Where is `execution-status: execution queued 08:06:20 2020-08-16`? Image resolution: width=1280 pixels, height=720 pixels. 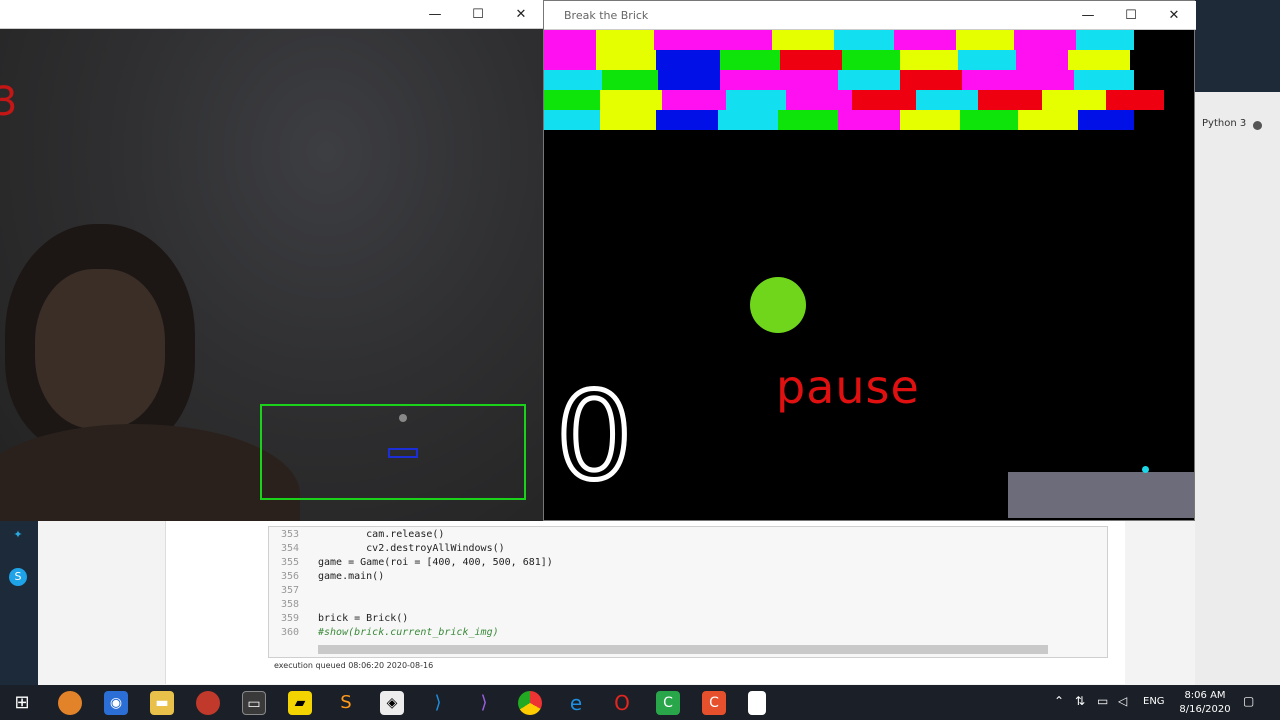 execution-status: execution queued 08:06:20 2020-08-16 is located at coordinates (354, 665).